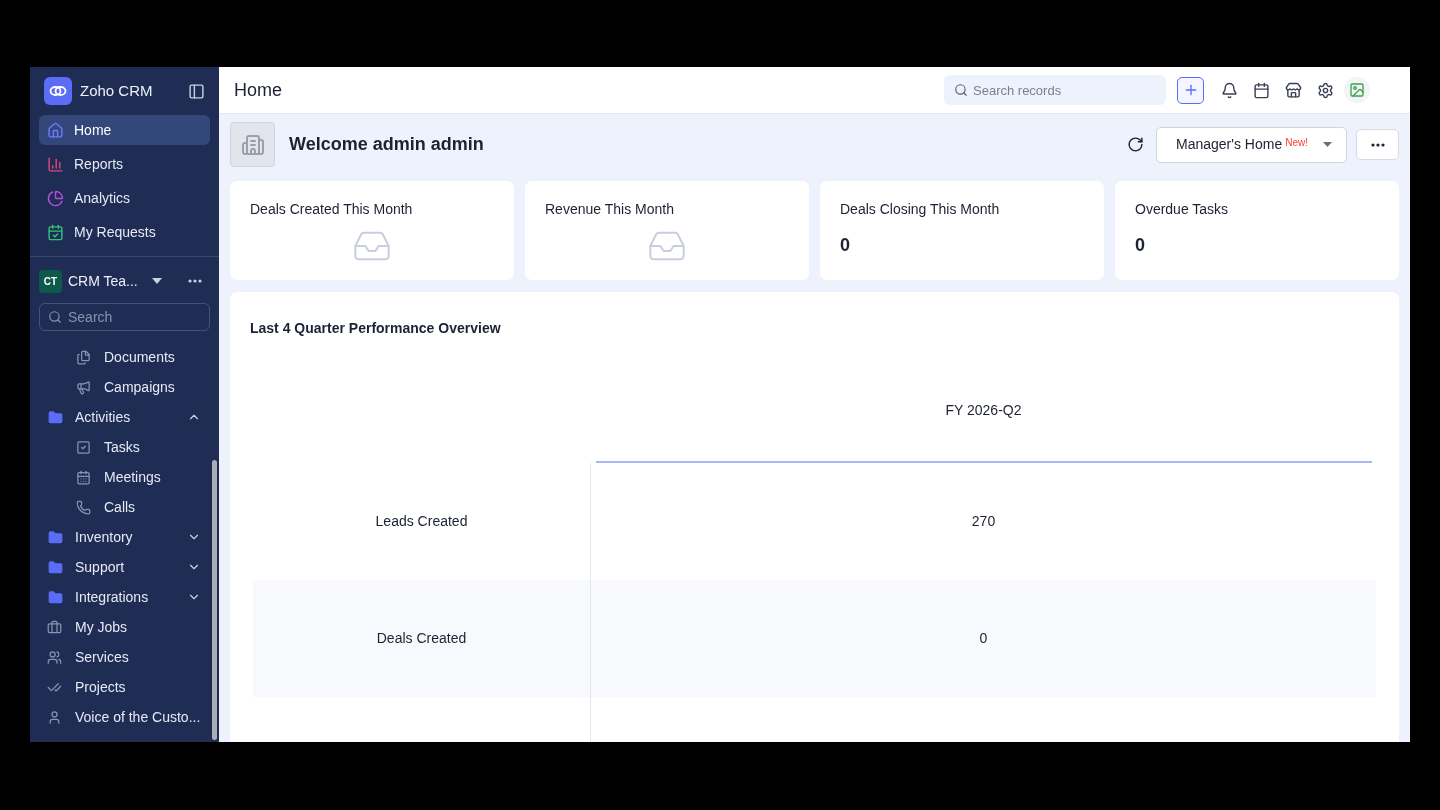 Image resolution: width=1440 pixels, height=810 pixels. What do you see at coordinates (1293, 90) in the screenshot?
I see `store-icon` at bounding box center [1293, 90].